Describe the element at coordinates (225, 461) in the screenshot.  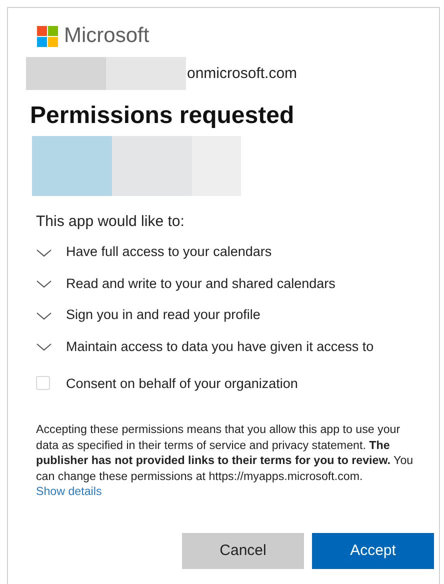
I see `notice-text: Accepting these permissions means that you allow this app to use your data as specified in their terms of service and privacy statement. The publisher has not provided links to their terms for you to review. You can change these permissions at https://myapps.microsoft.com. Show details` at that location.